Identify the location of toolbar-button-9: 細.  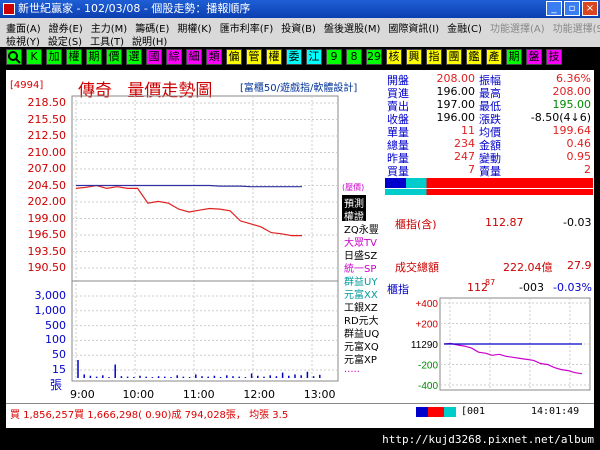
(194, 57).